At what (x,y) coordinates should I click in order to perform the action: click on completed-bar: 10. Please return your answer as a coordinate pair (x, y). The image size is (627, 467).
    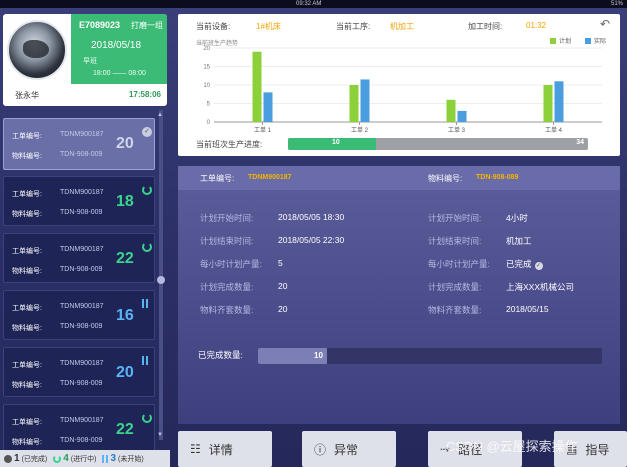
    Looking at the image, I should click on (430, 356).